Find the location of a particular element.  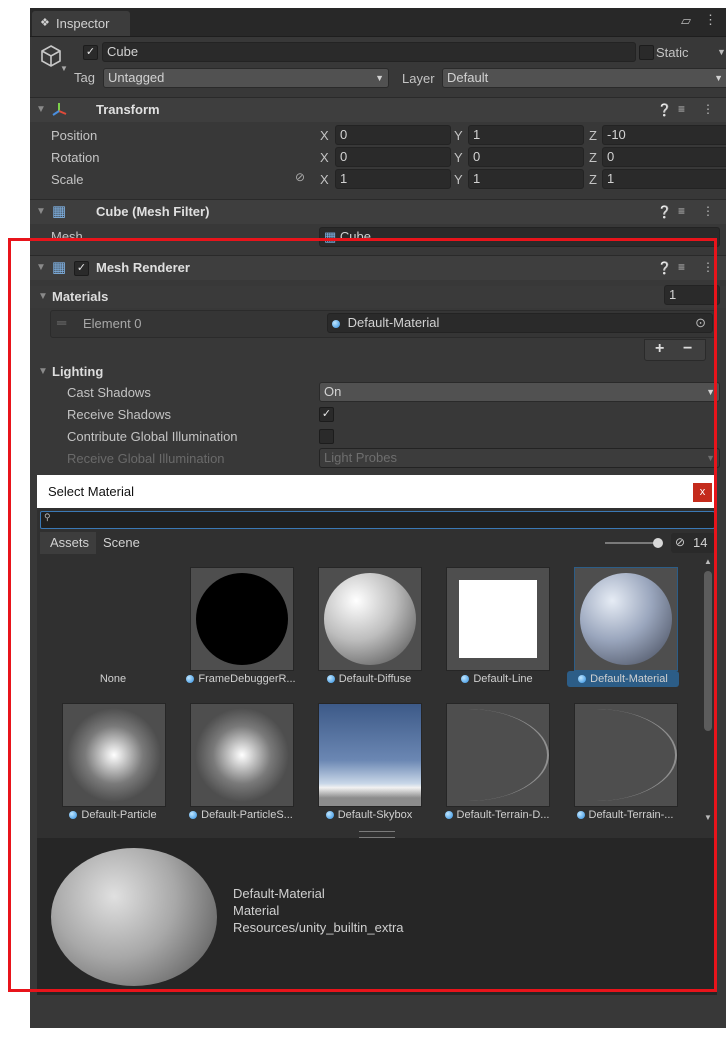

tab-inspector: ❖ Inspector is located at coordinates (81, 23).